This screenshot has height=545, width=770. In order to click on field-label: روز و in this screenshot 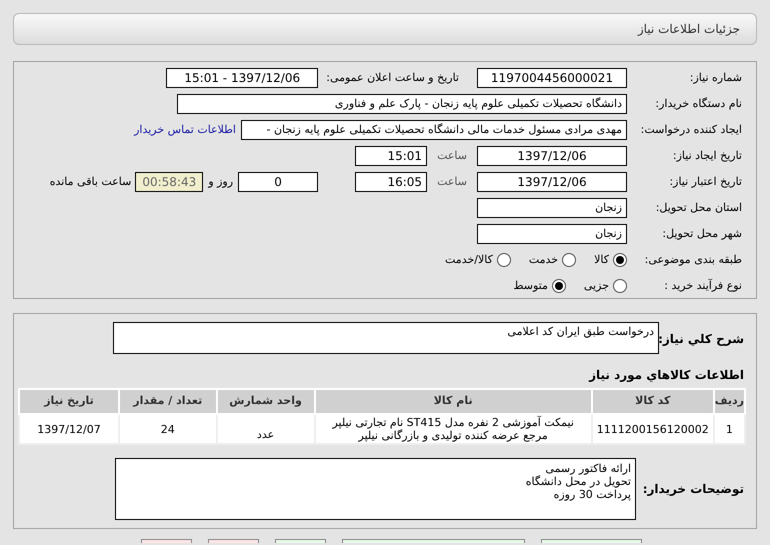, I will do `click(221, 182)`.